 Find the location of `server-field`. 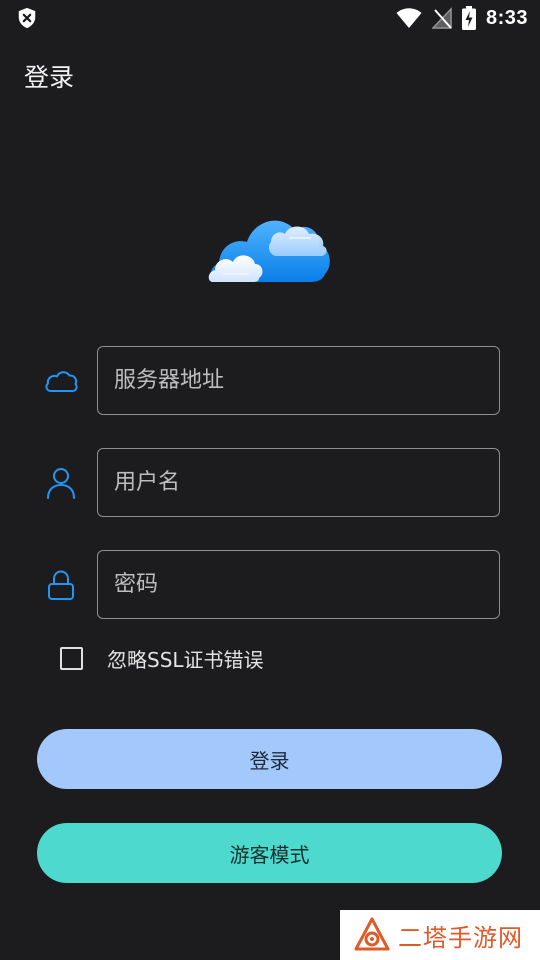

server-field is located at coordinates (298, 380).